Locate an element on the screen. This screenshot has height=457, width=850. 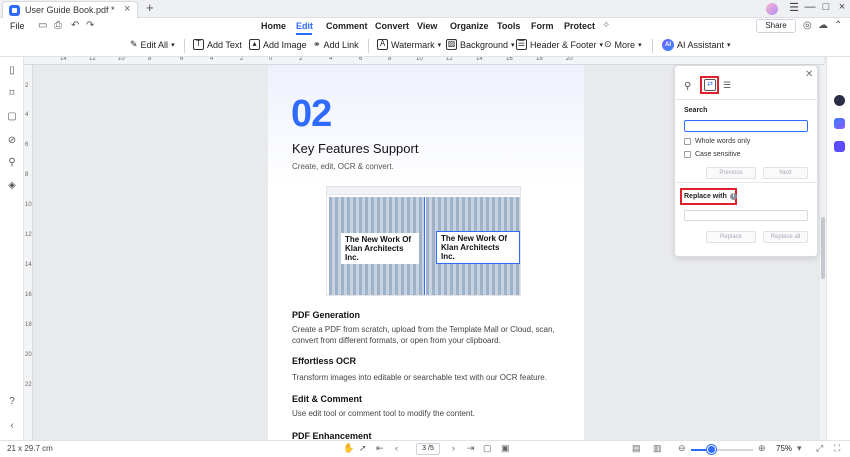
watermark-button: A Watermark ▾ is located at coordinates (409, 44).